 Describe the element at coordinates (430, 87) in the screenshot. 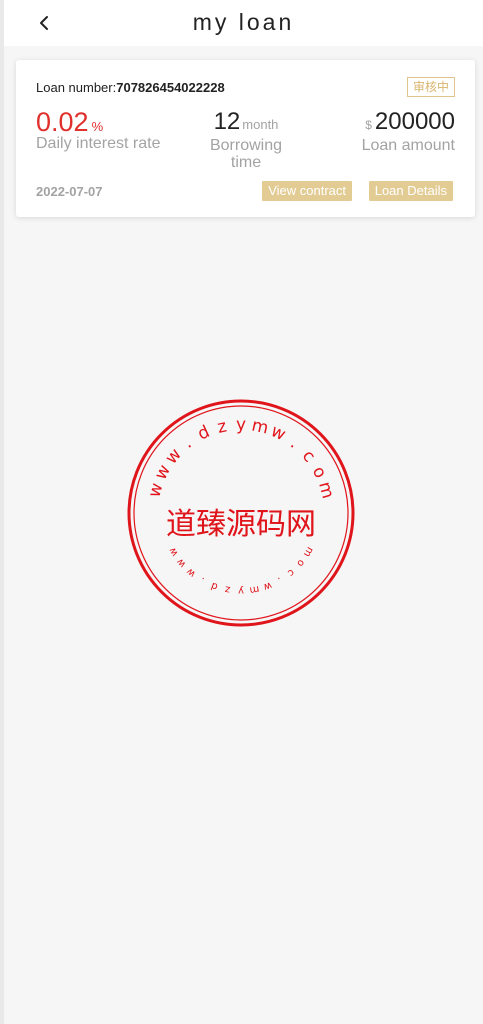

I see `status-badge: 审核中` at that location.